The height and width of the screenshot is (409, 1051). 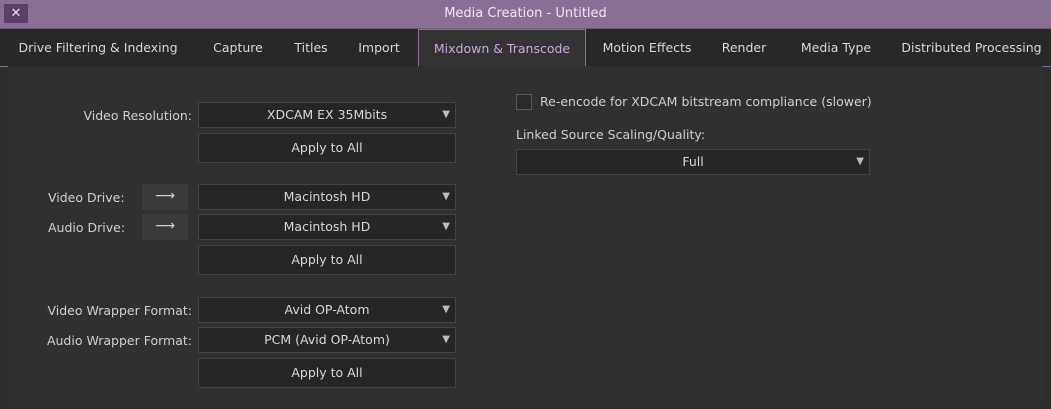 I want to click on tab-media-type: Media Type, so click(x=836, y=47).